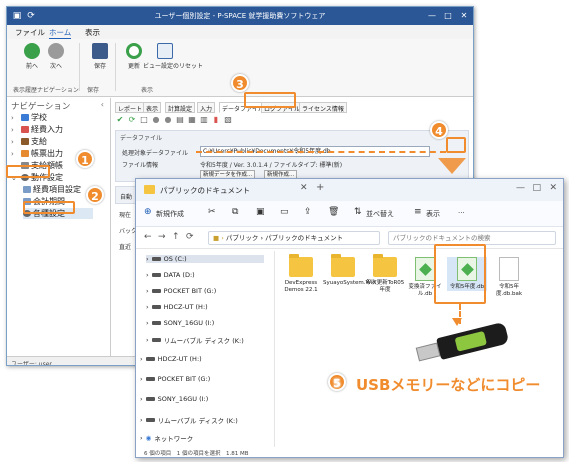 Image resolution: width=569 pixels, height=462 pixels. What do you see at coordinates (170, 275) in the screenshot?
I see `tree-item-data: › DATA (D:)` at bounding box center [170, 275].